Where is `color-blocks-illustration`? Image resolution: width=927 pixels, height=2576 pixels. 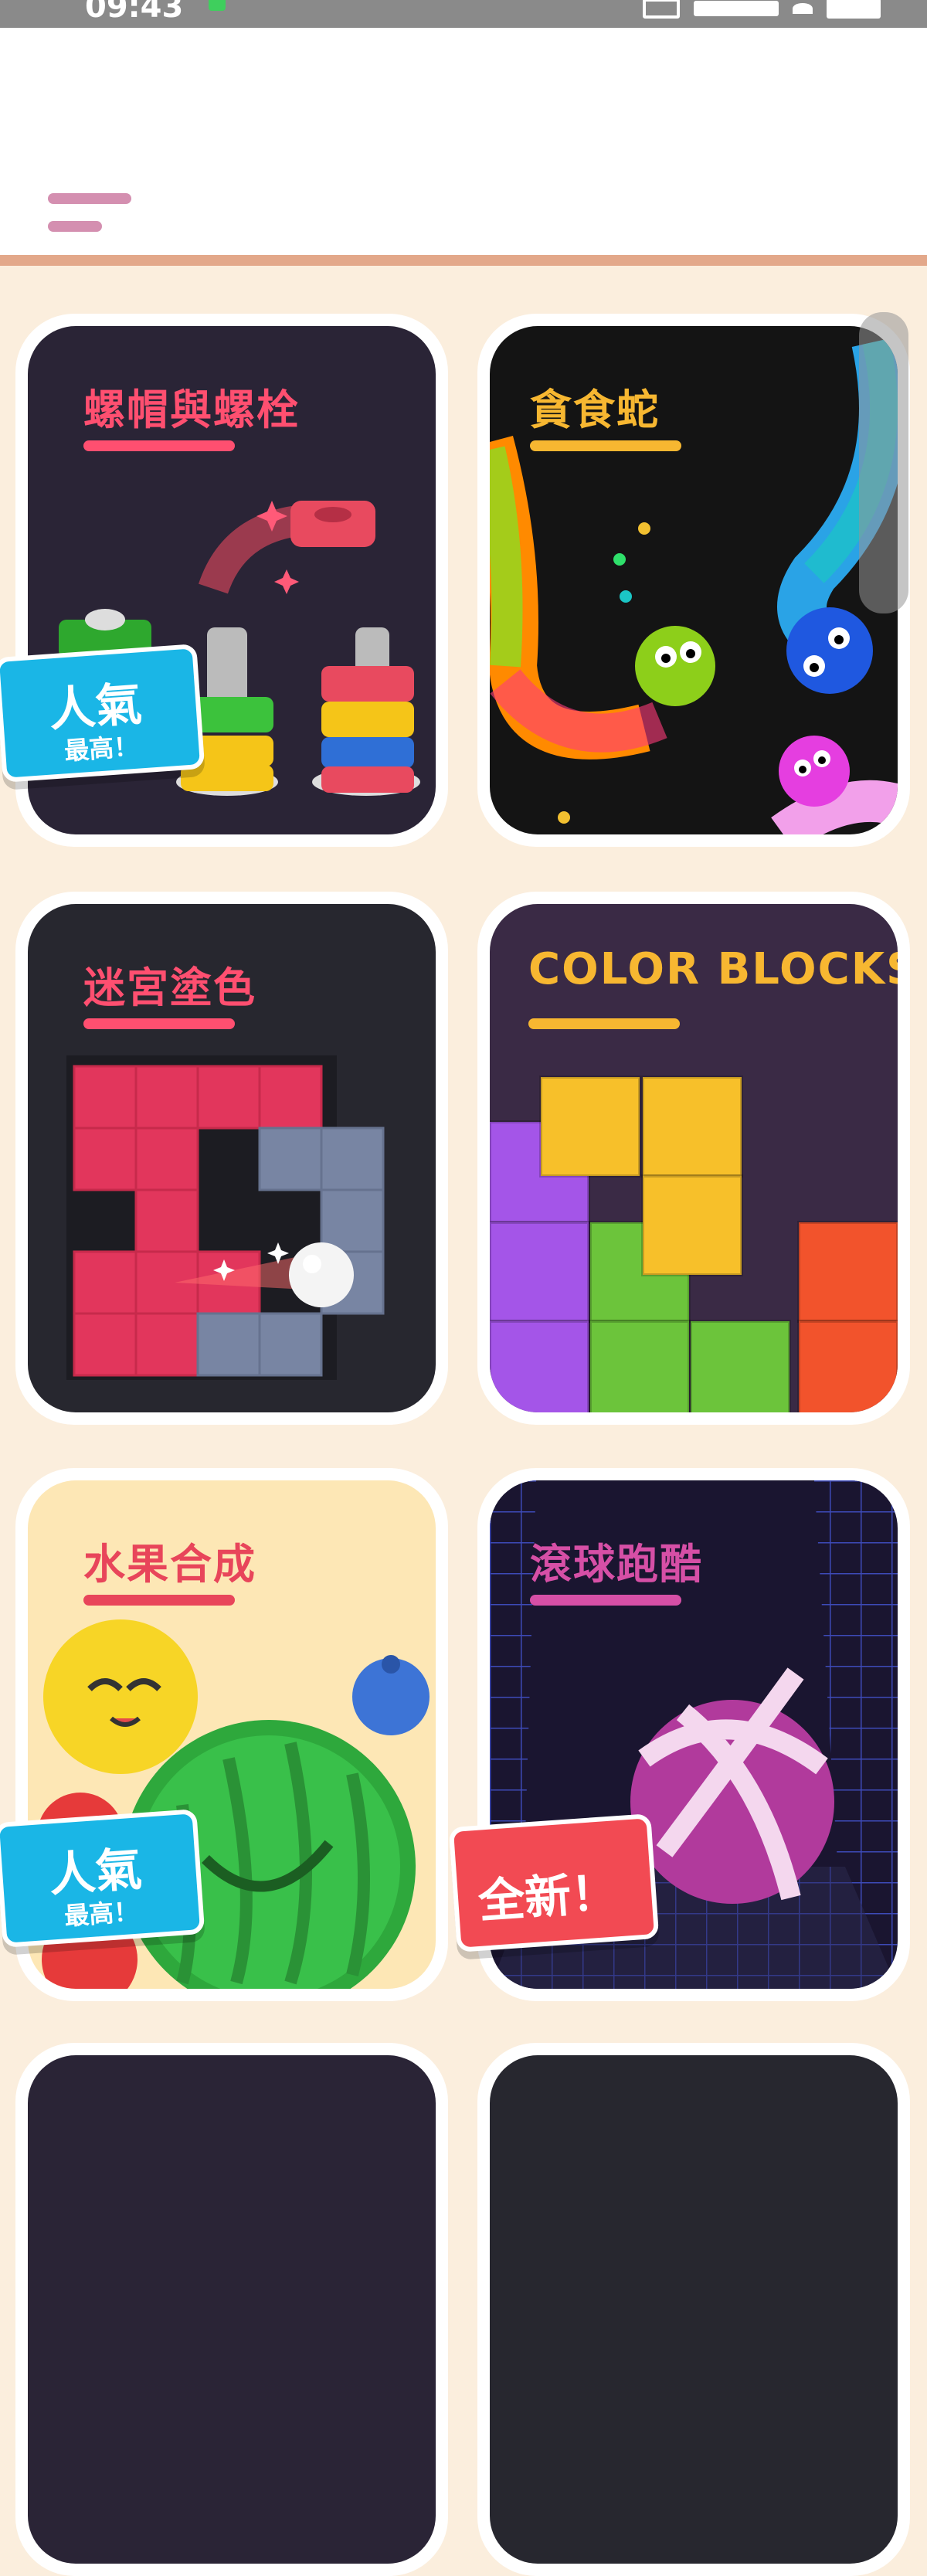
color-blocks-illustration is located at coordinates (694, 1244).